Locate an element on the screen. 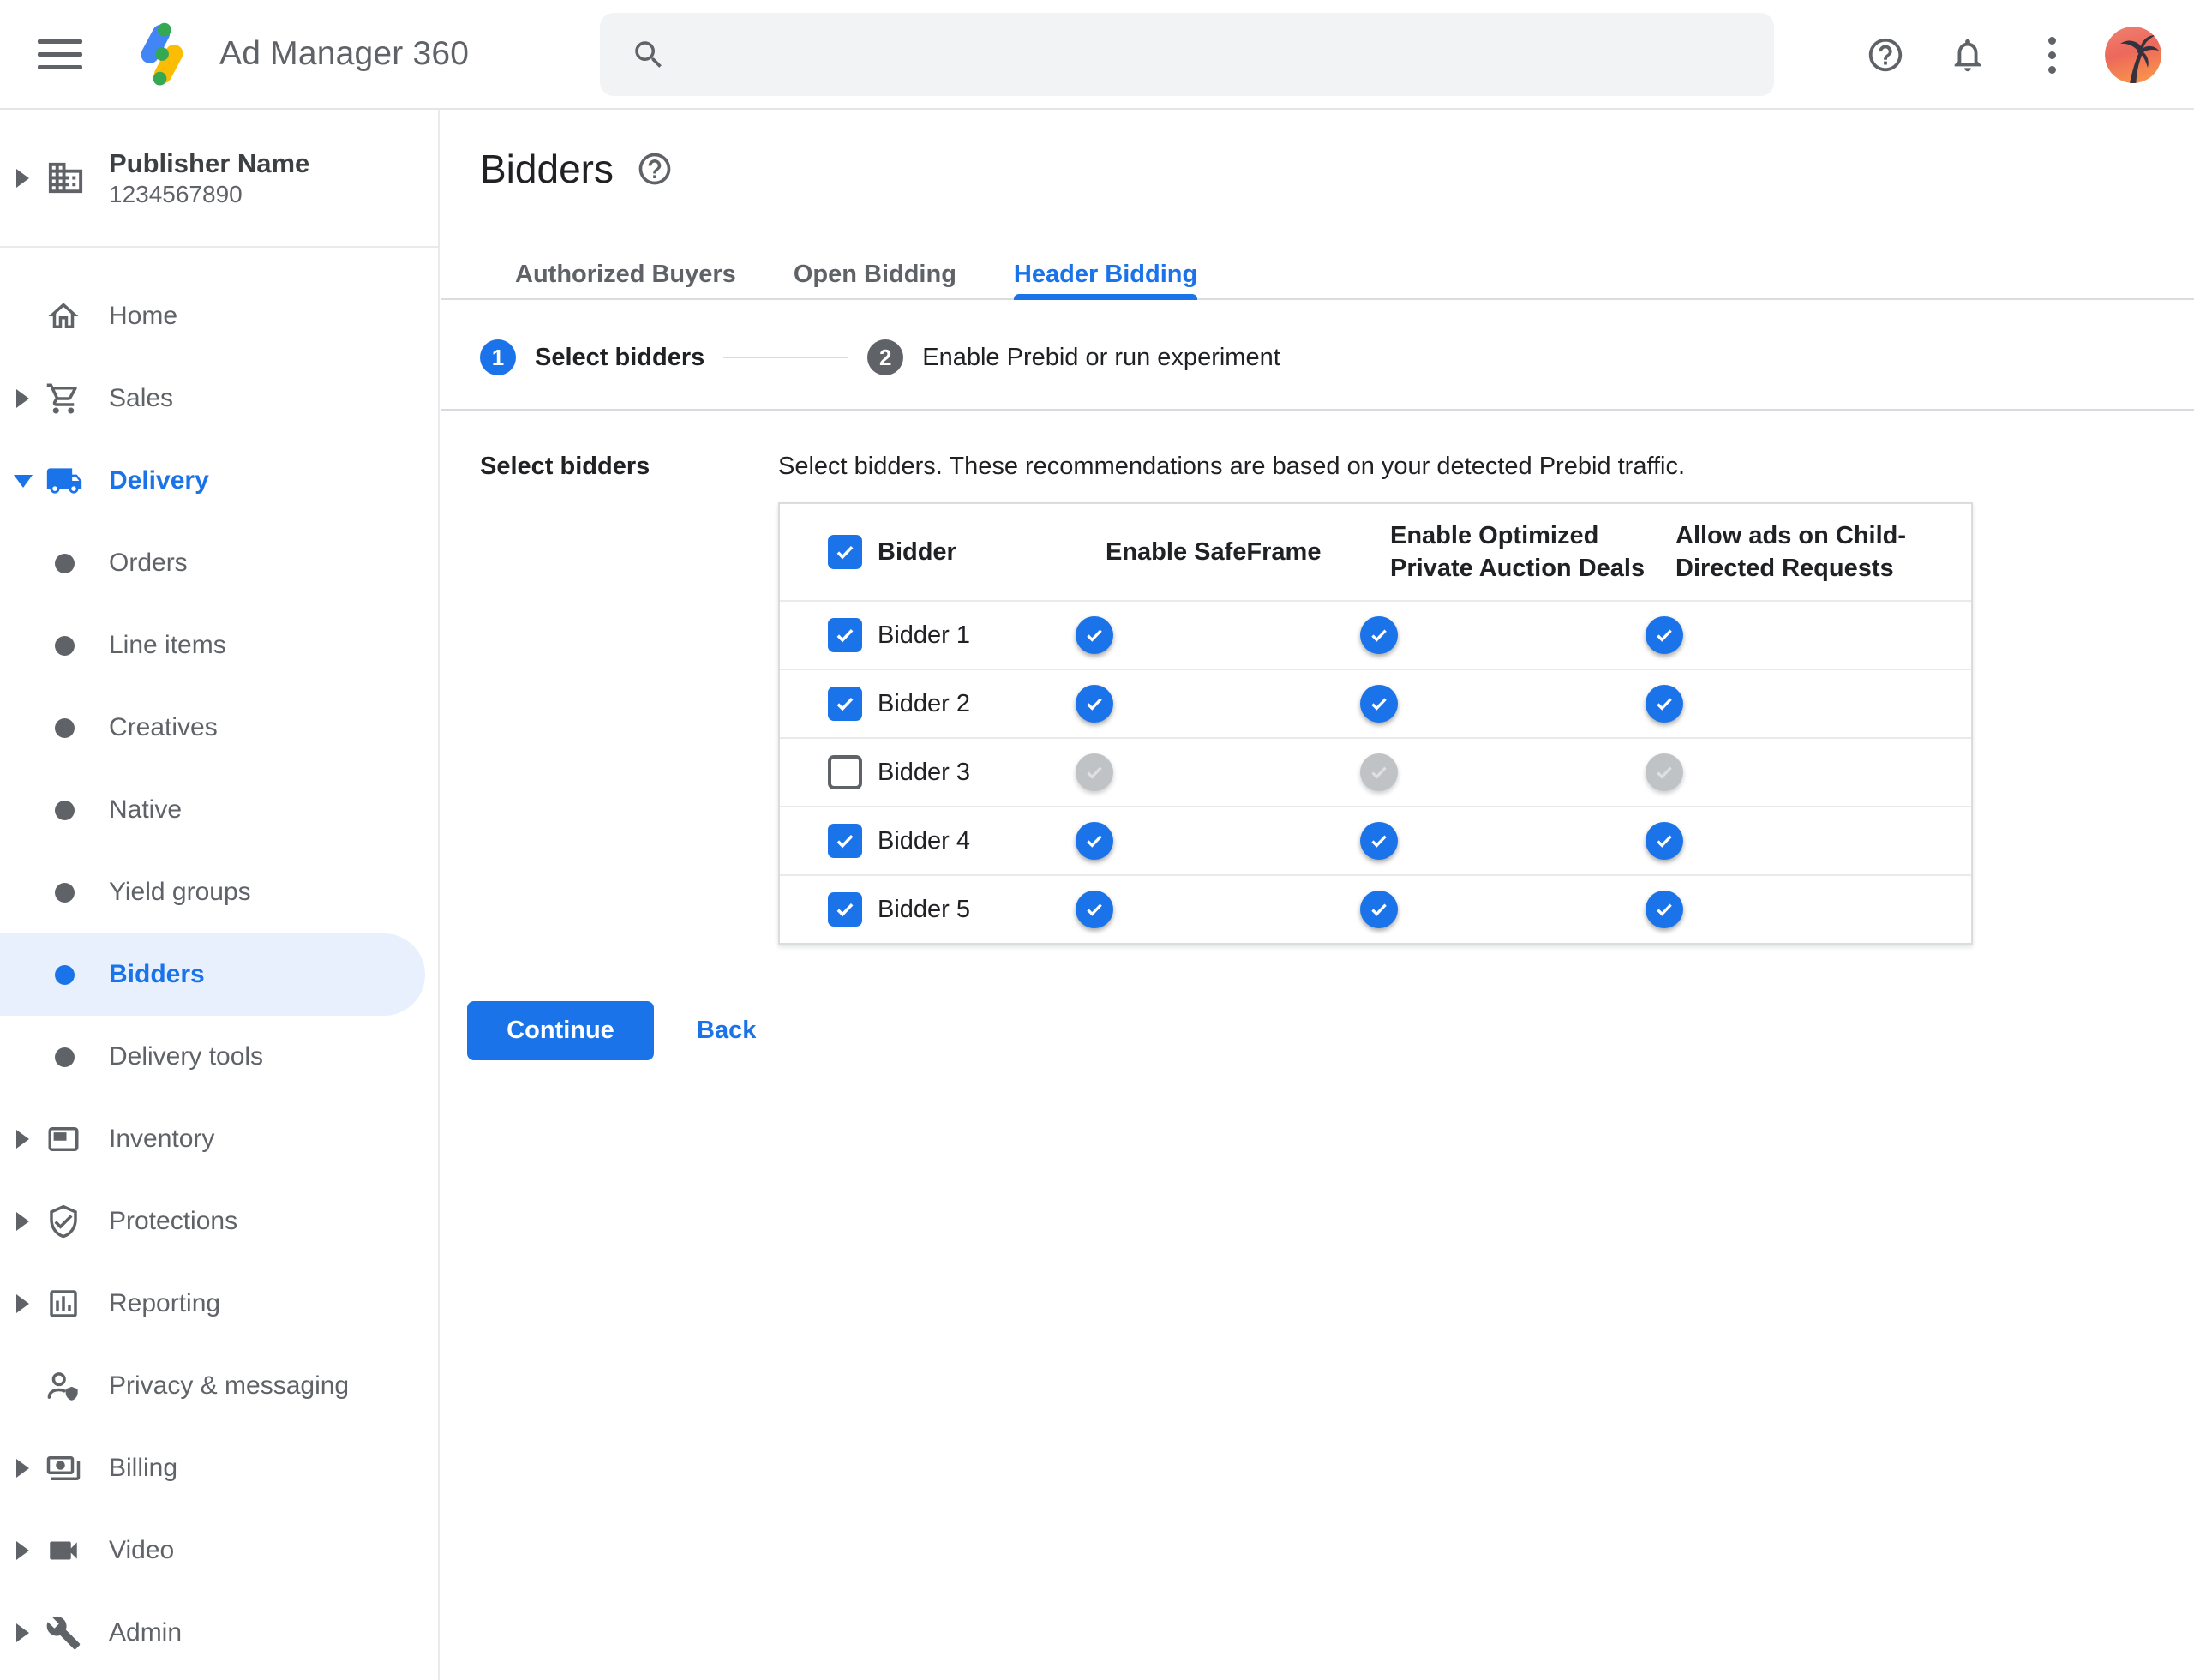  column-header-child-directed: Allow ads on Child-Directed Requests is located at coordinates (1791, 552).